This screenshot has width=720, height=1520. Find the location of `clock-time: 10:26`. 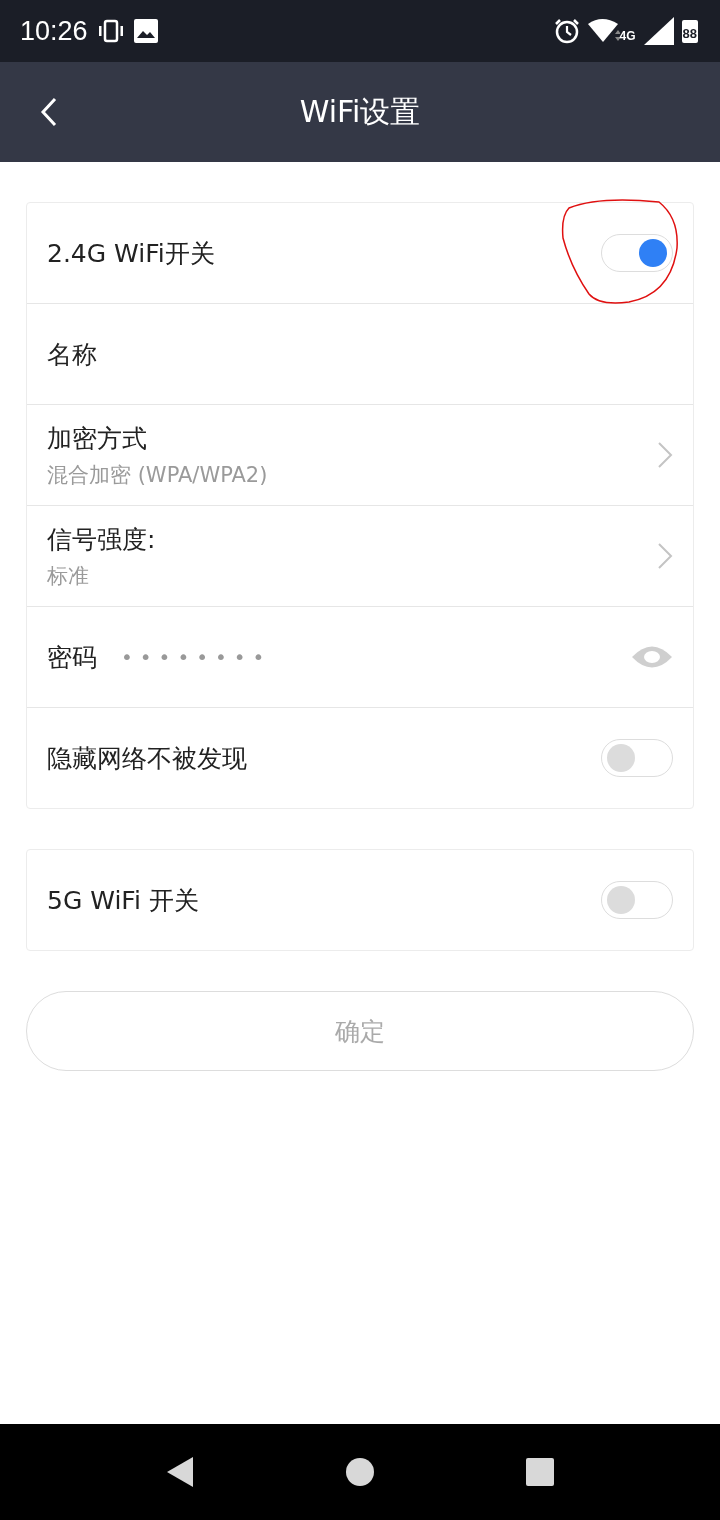

clock-time: 10:26 is located at coordinates (54, 31).